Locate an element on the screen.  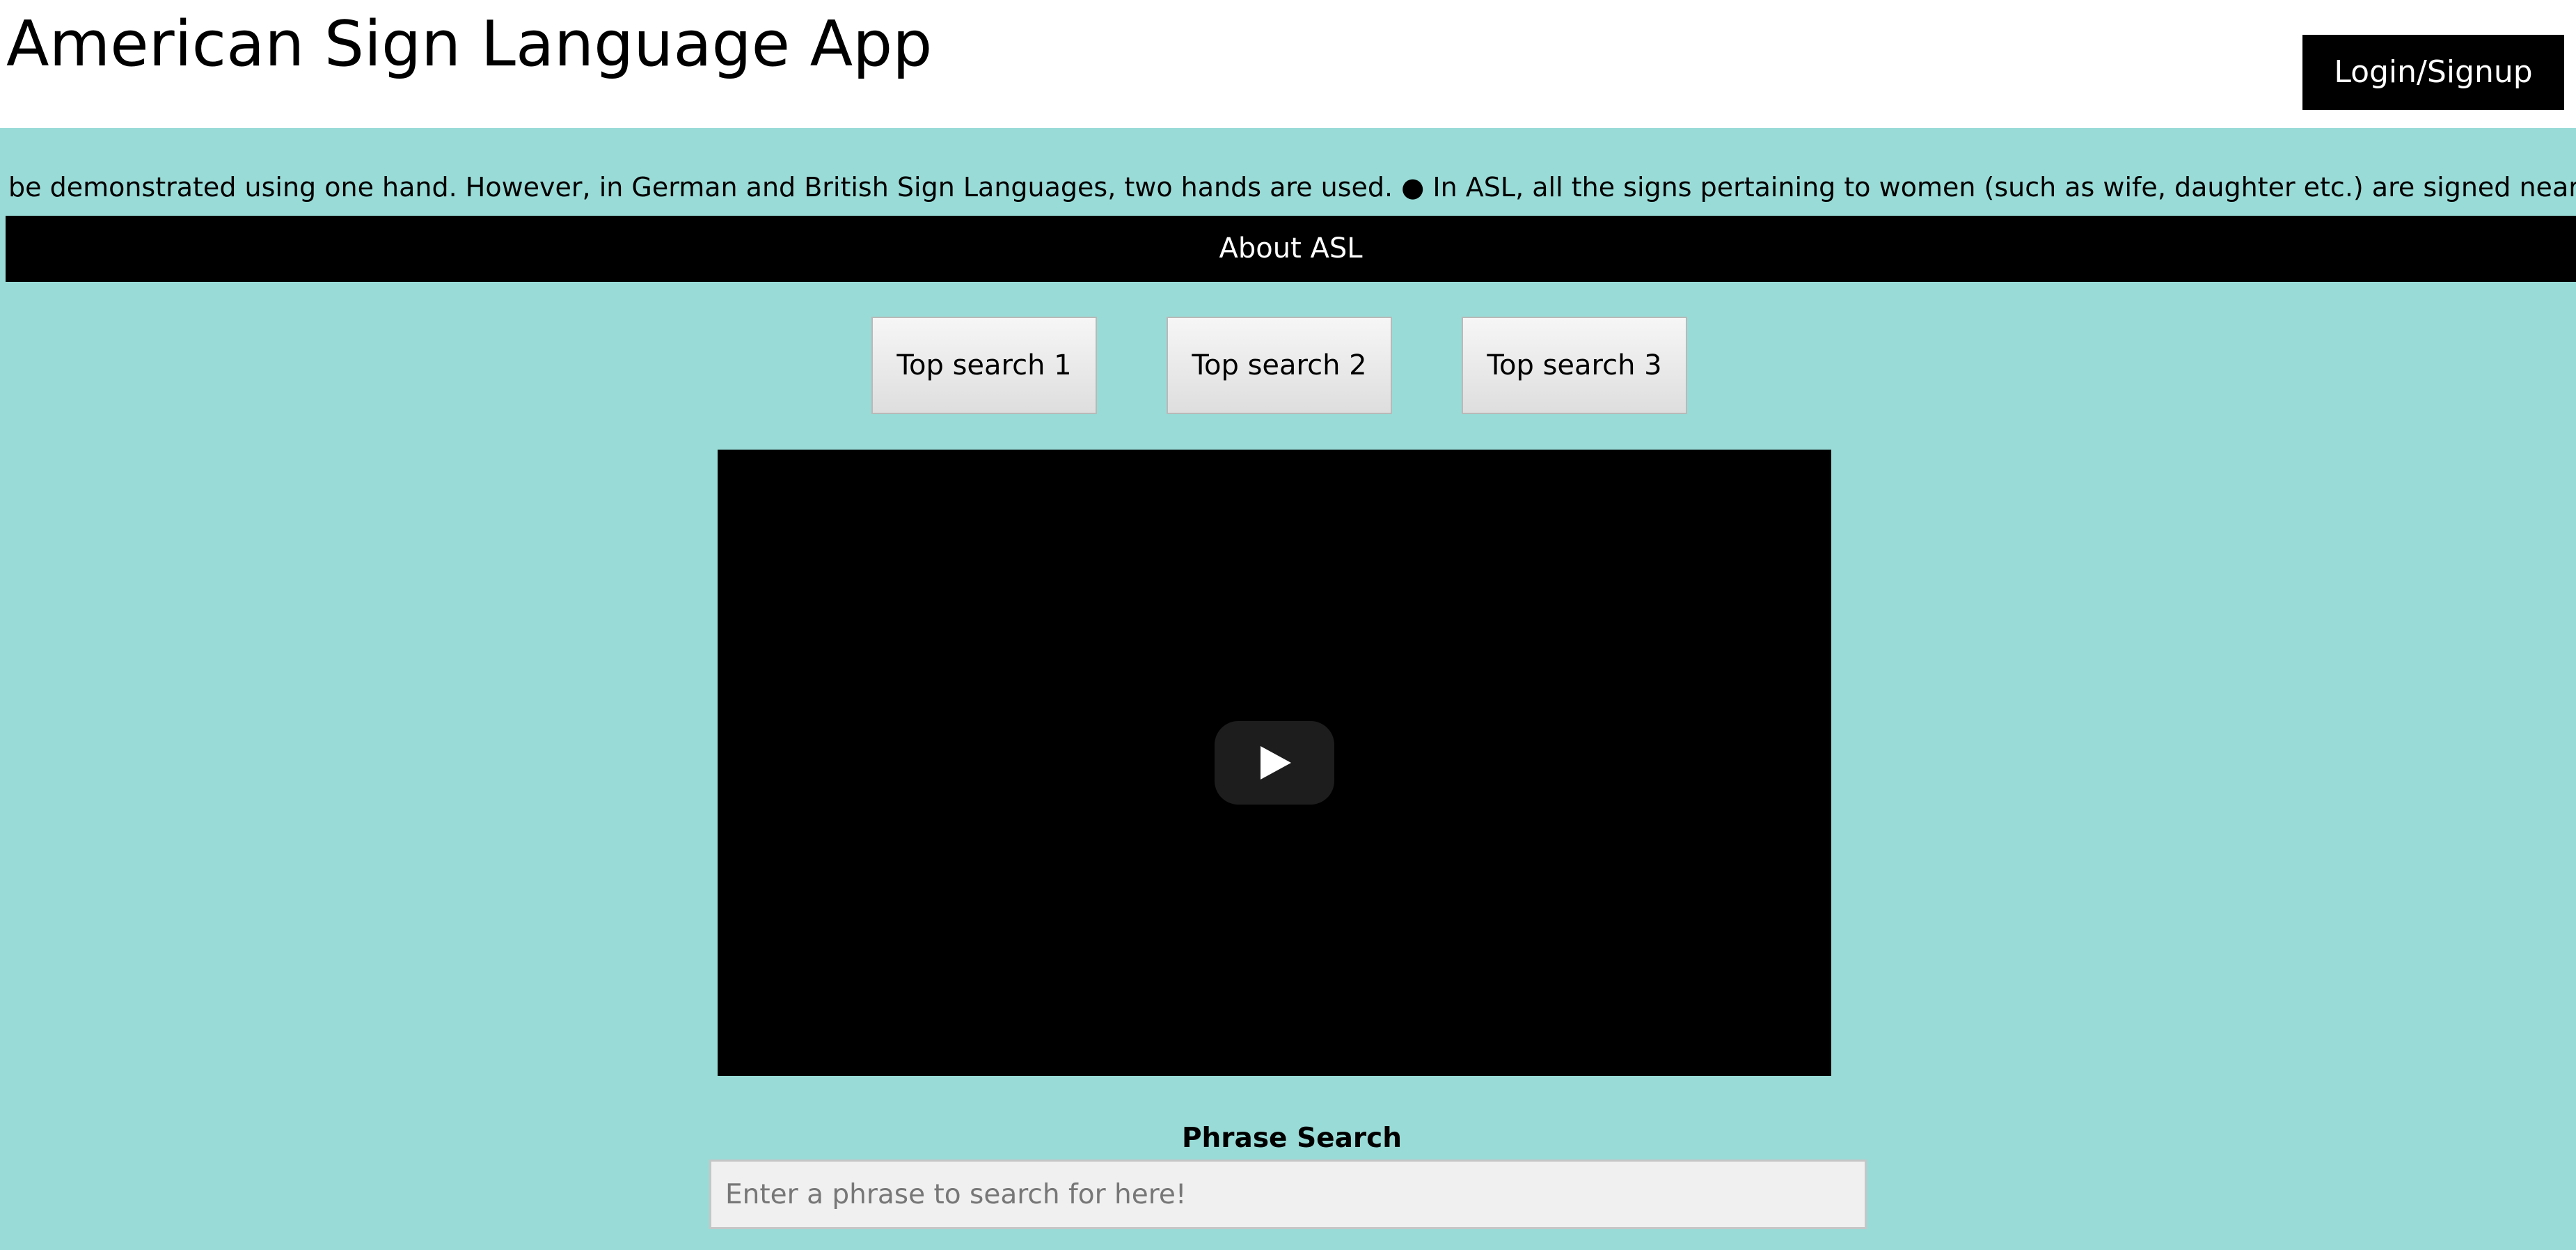
top-search-2-button: Top search 2 is located at coordinates (1279, 365).